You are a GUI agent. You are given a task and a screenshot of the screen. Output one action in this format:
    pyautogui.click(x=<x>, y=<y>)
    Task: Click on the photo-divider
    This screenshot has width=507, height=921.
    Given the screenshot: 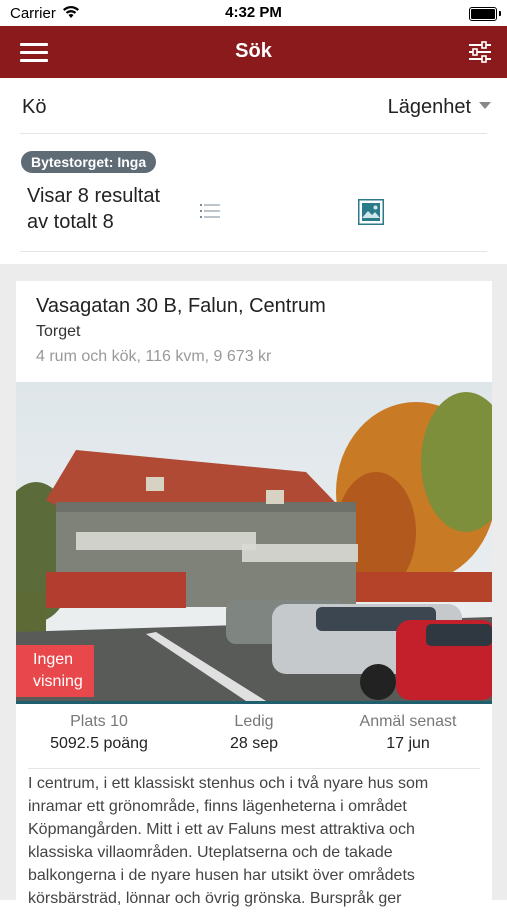 What is the action you would take?
    pyautogui.click(x=254, y=702)
    